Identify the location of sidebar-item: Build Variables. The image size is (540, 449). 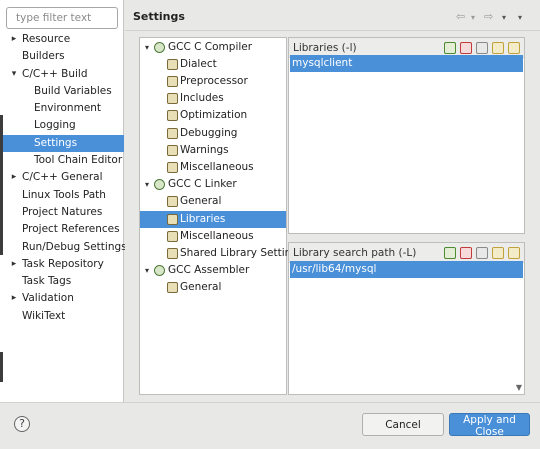
(62, 91).